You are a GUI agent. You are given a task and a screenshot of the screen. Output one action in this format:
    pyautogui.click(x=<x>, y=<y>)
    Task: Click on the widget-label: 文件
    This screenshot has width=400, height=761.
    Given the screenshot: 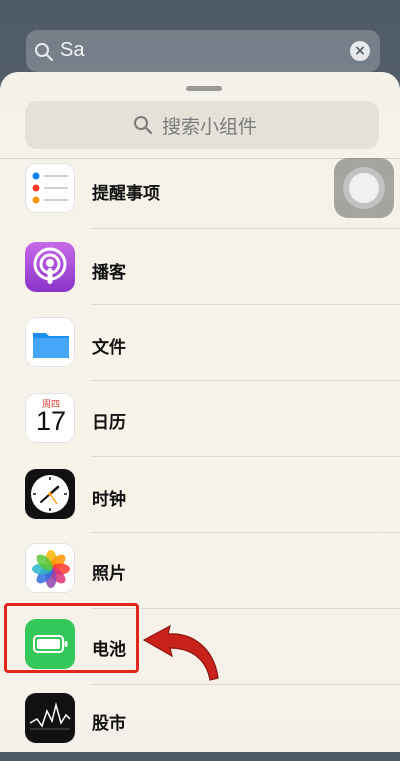 What is the action you would take?
    pyautogui.click(x=109, y=348)
    